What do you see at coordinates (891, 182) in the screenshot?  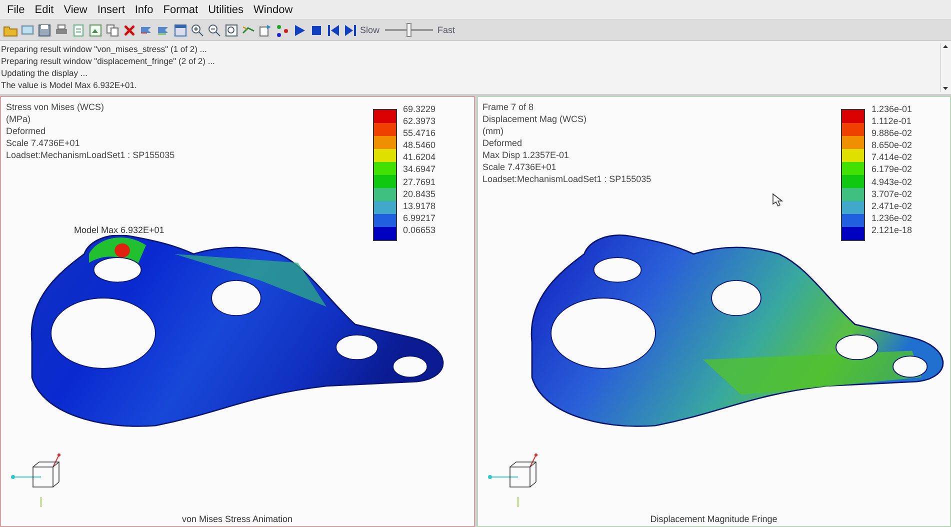 I see `legend-value: 4.943e-02` at bounding box center [891, 182].